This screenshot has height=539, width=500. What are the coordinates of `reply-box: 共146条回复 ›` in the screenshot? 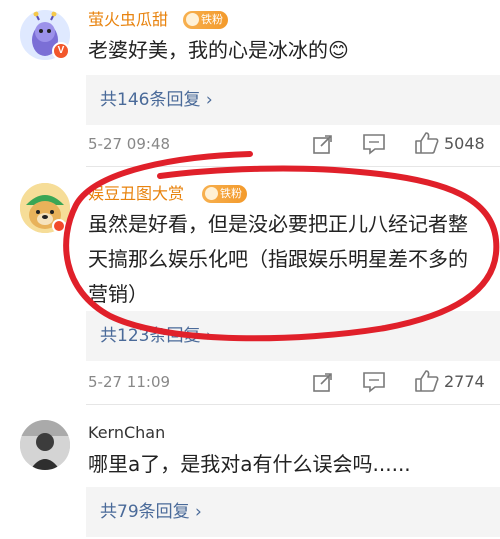 It's located at (293, 100).